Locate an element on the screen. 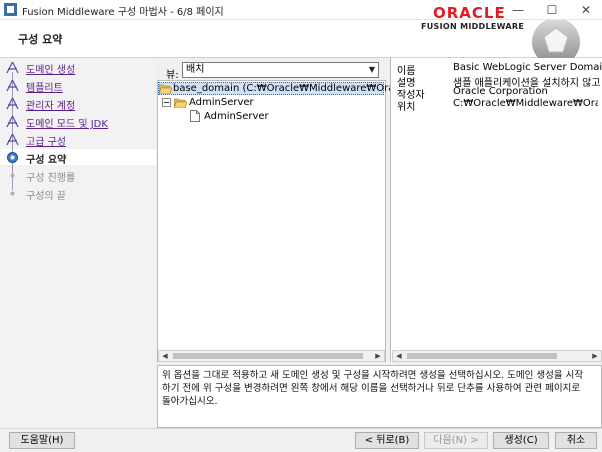 The image size is (602, 452). tree-leaf-node: AdminServer is located at coordinates (236, 116).